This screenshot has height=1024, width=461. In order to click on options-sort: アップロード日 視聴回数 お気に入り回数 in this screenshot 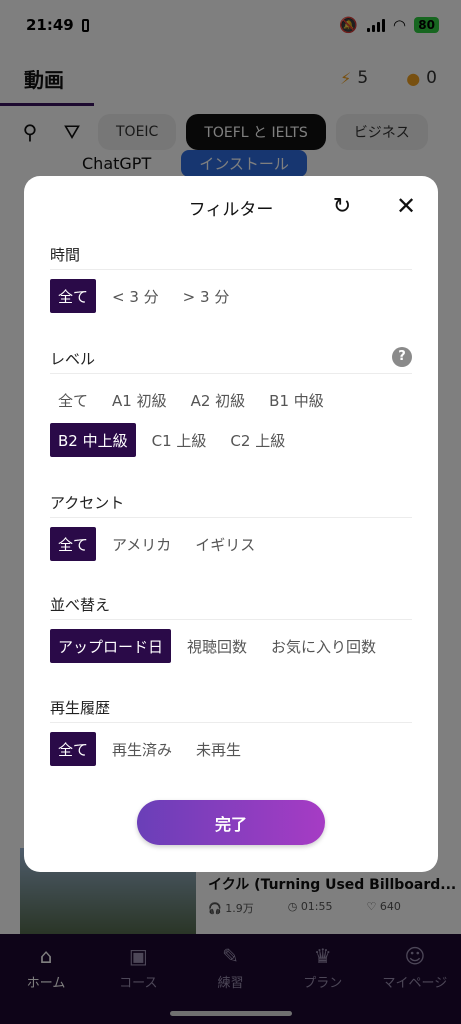, I will do `click(231, 641)`.